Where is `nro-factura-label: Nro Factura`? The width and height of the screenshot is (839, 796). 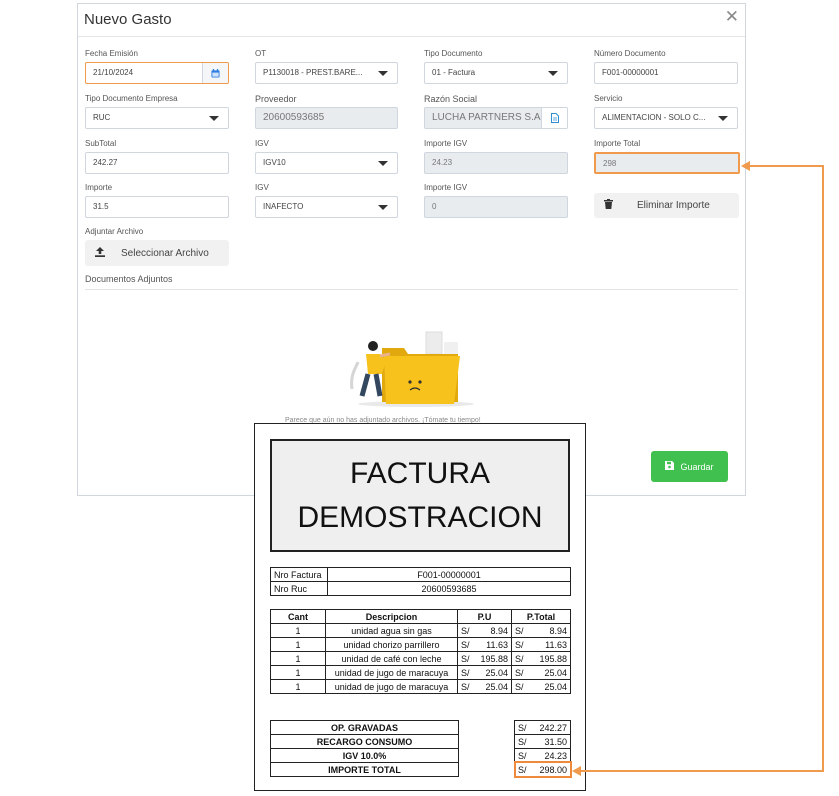 nro-factura-label: Nro Factura is located at coordinates (299, 574).